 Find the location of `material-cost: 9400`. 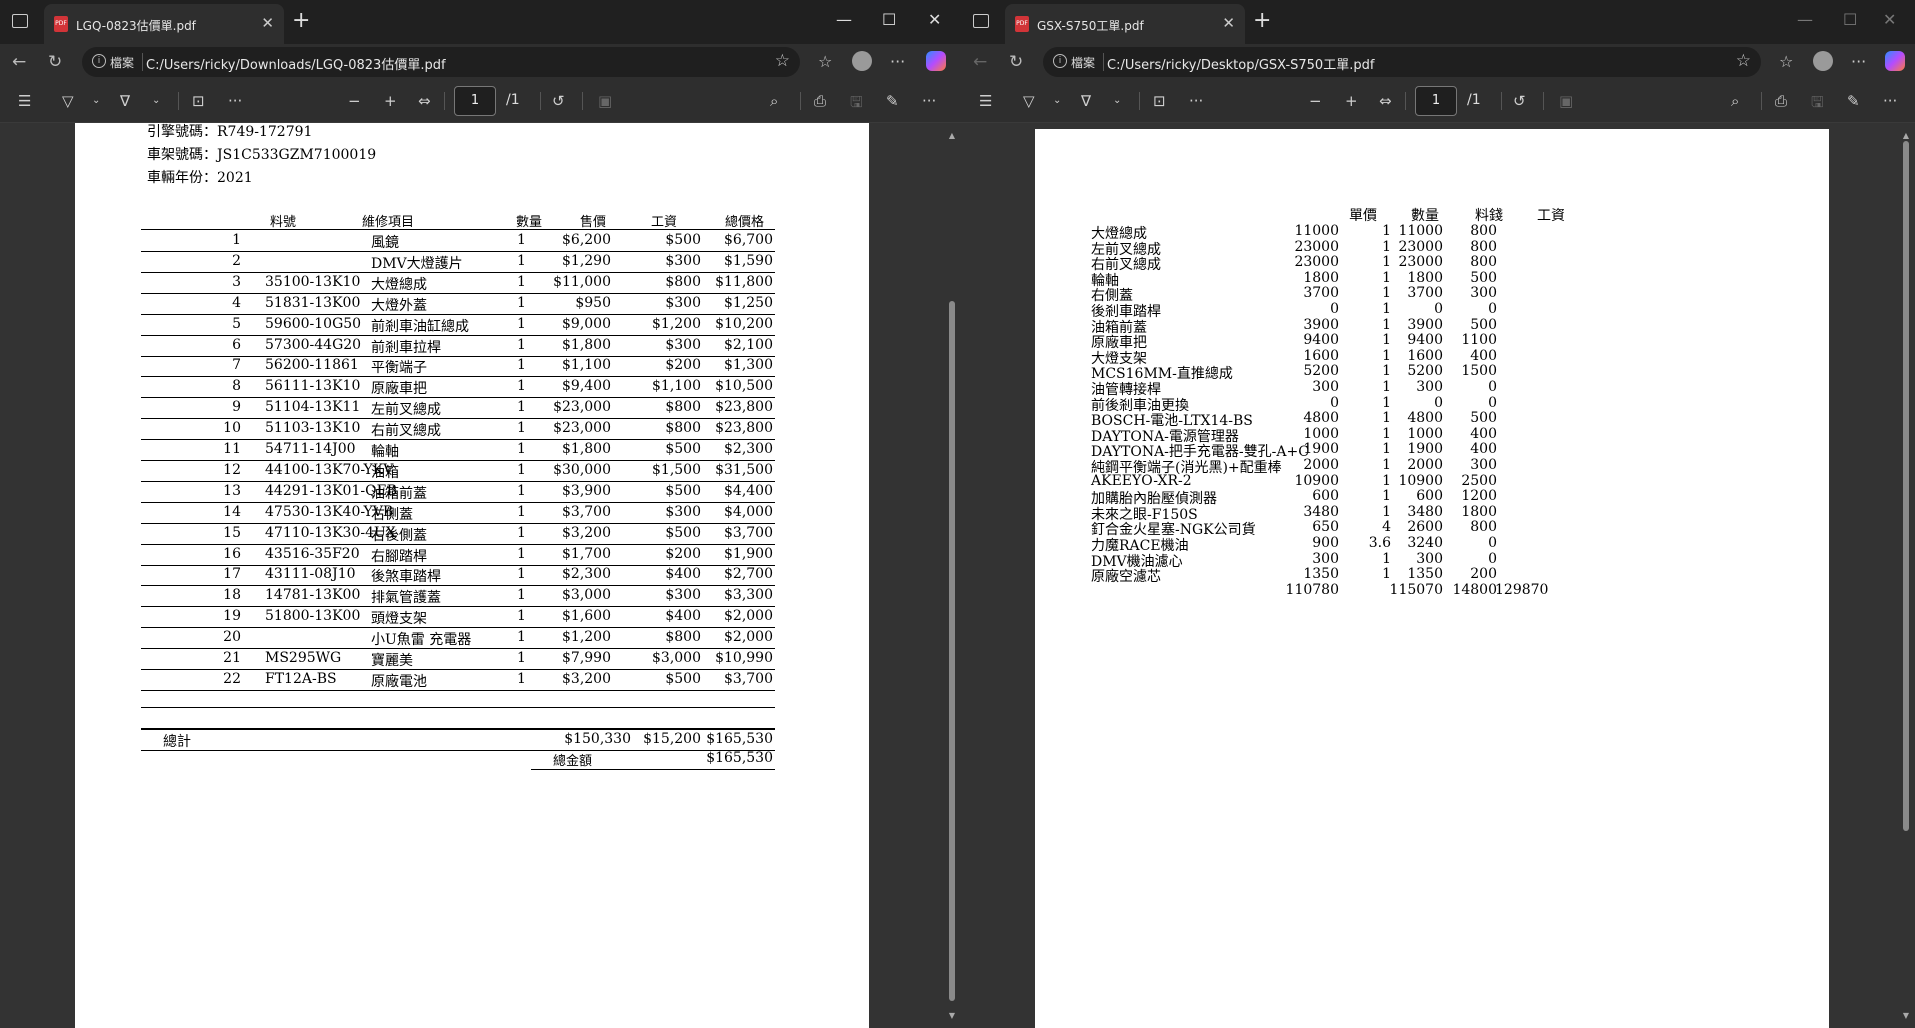

material-cost: 9400 is located at coordinates (1425, 340).